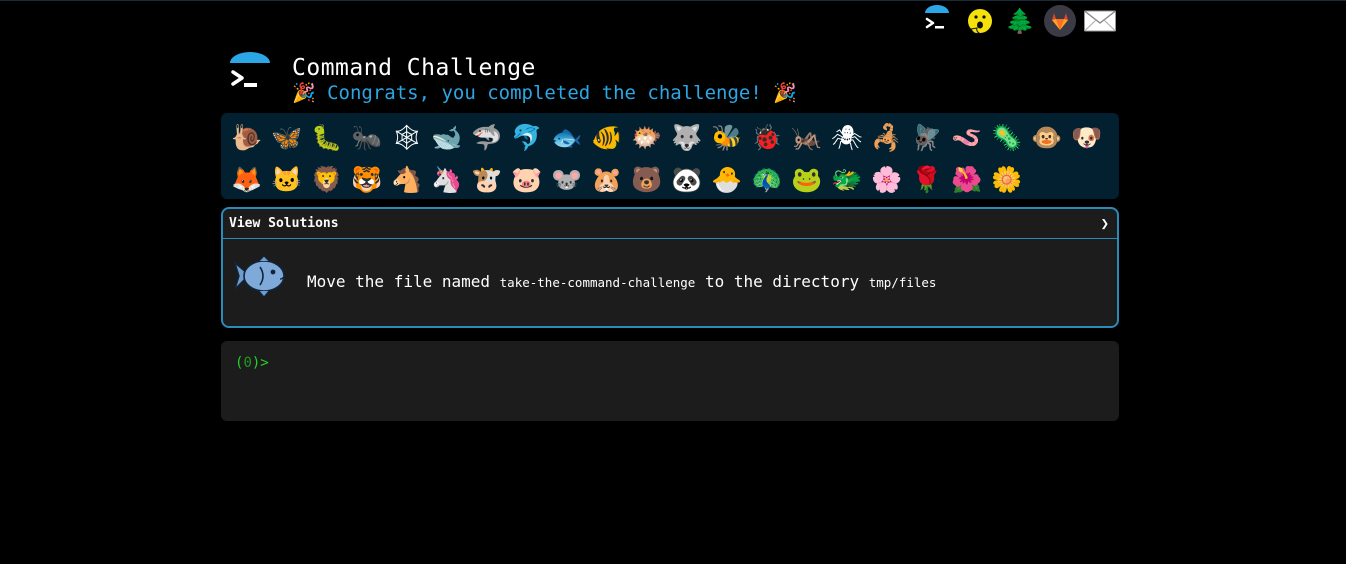 The image size is (1346, 564). What do you see at coordinates (527, 137) in the screenshot?
I see `animal-dolphin-icon: 🐬` at bounding box center [527, 137].